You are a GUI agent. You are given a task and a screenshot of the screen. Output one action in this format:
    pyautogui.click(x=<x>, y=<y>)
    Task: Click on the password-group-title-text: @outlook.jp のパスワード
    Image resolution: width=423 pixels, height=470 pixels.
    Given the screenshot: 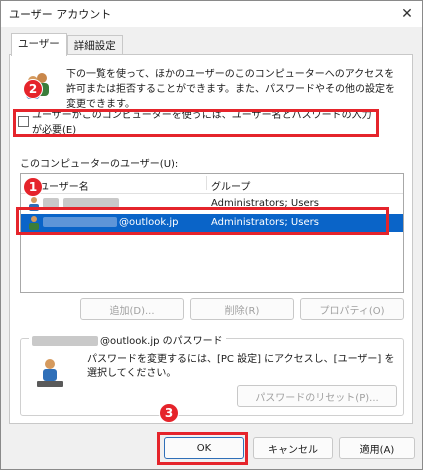 What is the action you would take?
    pyautogui.click(x=161, y=341)
    